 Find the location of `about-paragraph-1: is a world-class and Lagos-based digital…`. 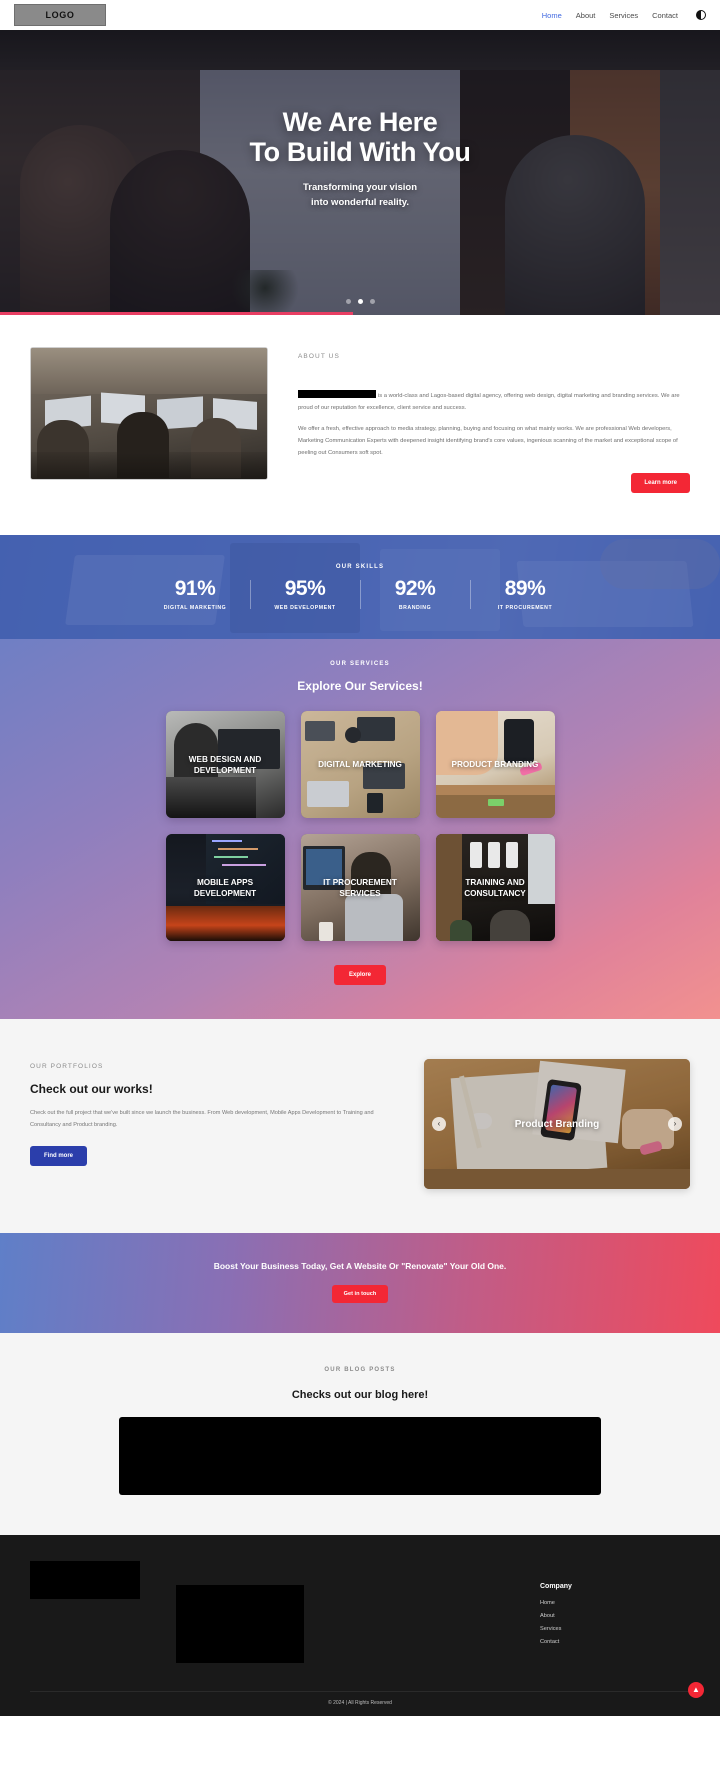

about-paragraph-1: is a world-class and Lagos-based digital… is located at coordinates (494, 402).